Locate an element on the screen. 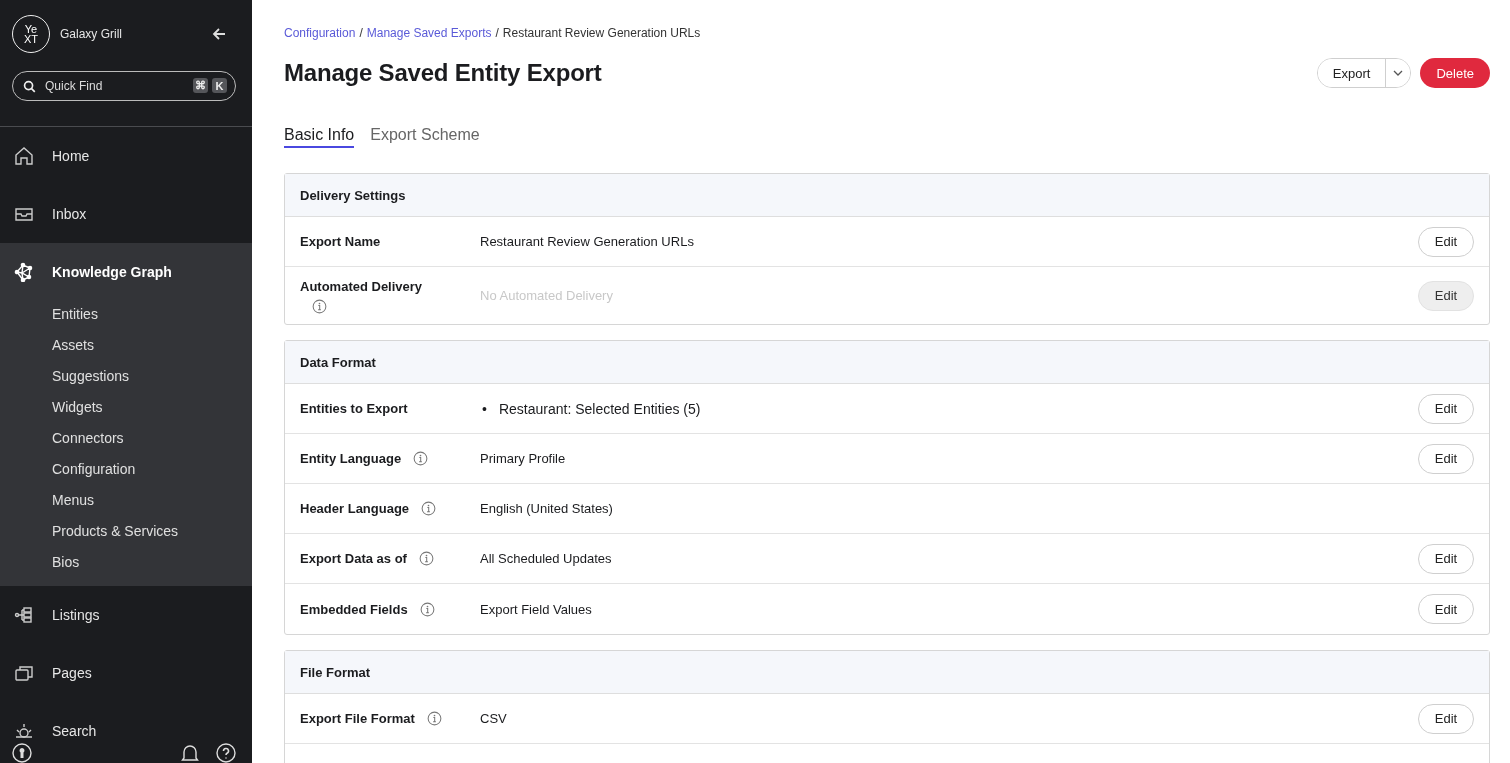  field-label: Export Name is located at coordinates (340, 241).